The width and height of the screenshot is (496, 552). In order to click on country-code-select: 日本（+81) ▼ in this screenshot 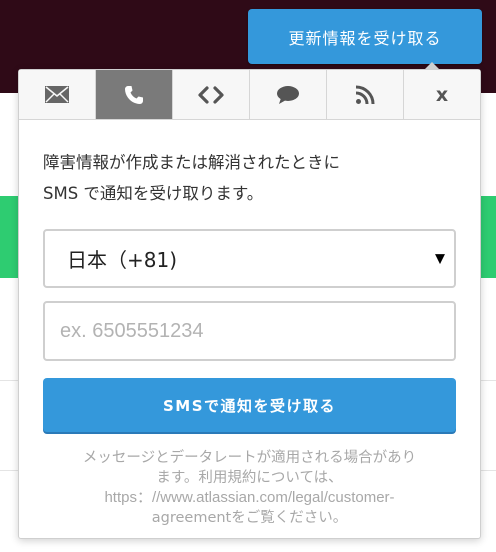, I will do `click(249, 258)`.